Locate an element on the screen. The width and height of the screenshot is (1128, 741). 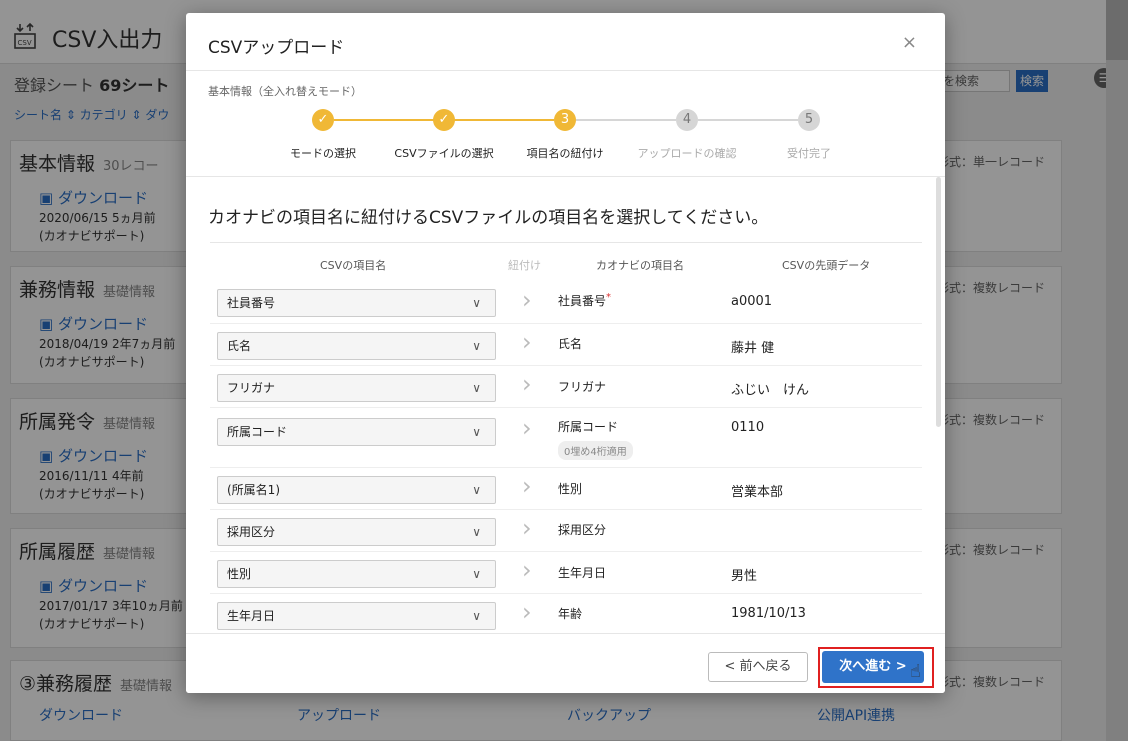
kaonavi-field: 所属コード 0埋め4桁適用 is located at coordinates (595, 439).